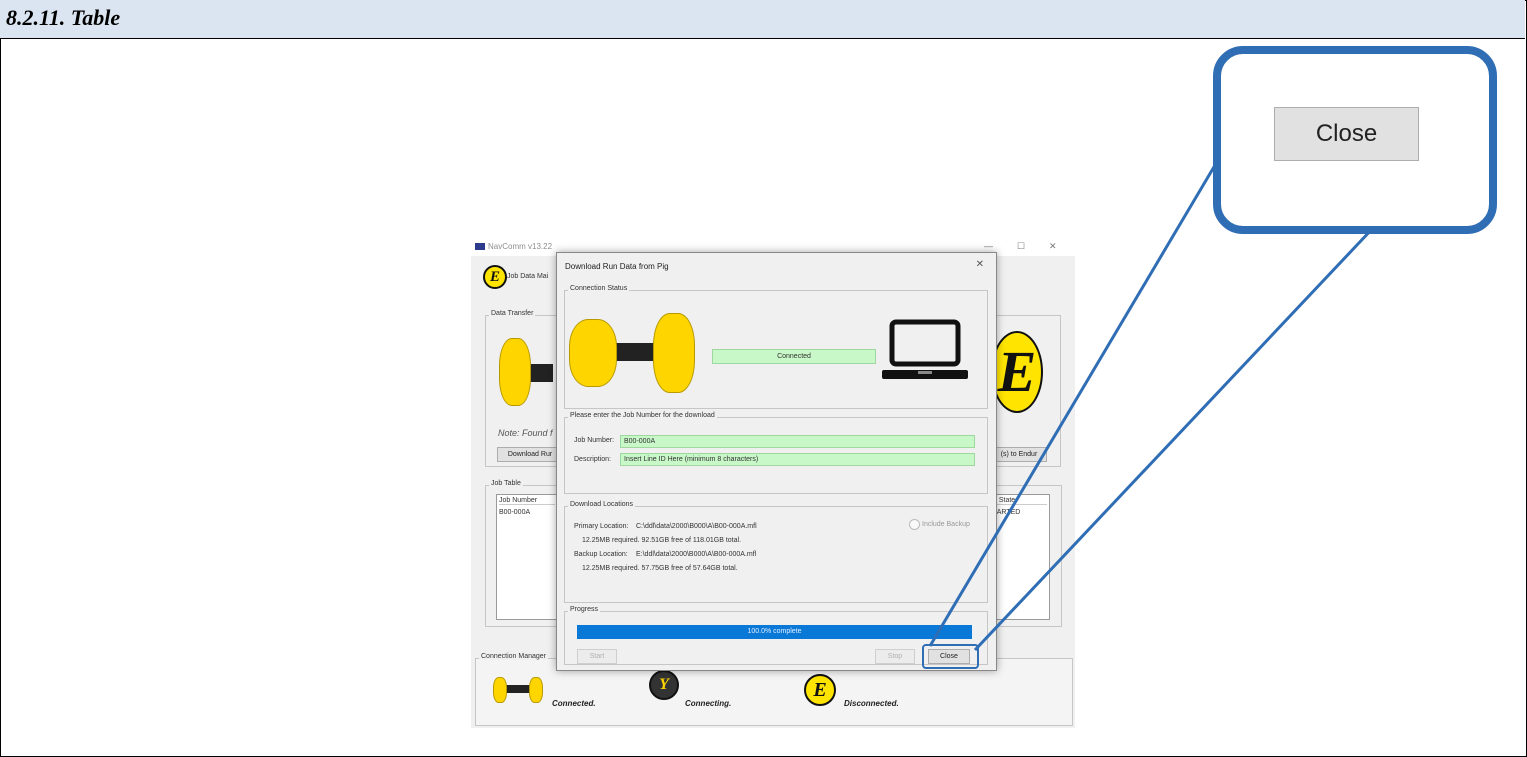  I want to click on callout-close-button: Close, so click(1346, 134).